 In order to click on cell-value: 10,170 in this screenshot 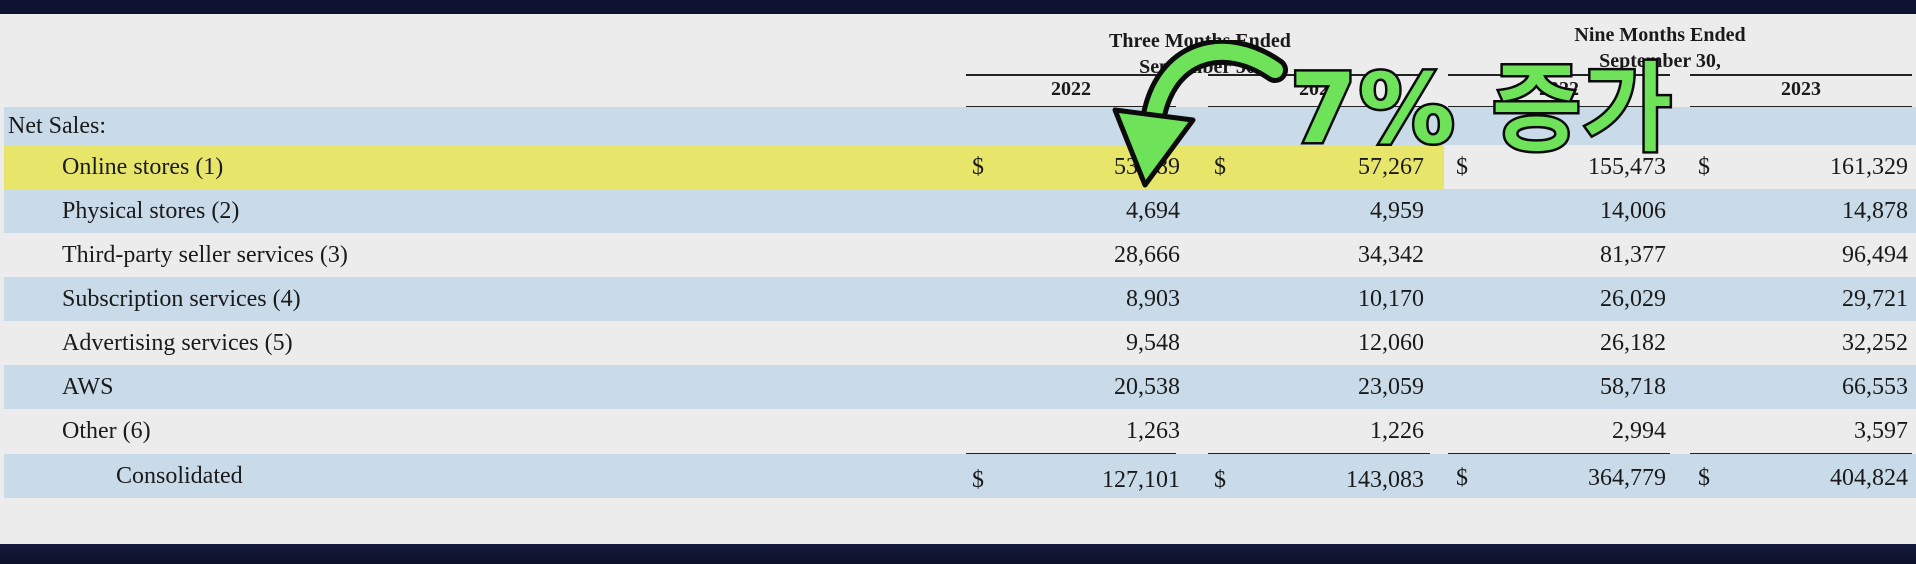, I will do `click(1391, 299)`.